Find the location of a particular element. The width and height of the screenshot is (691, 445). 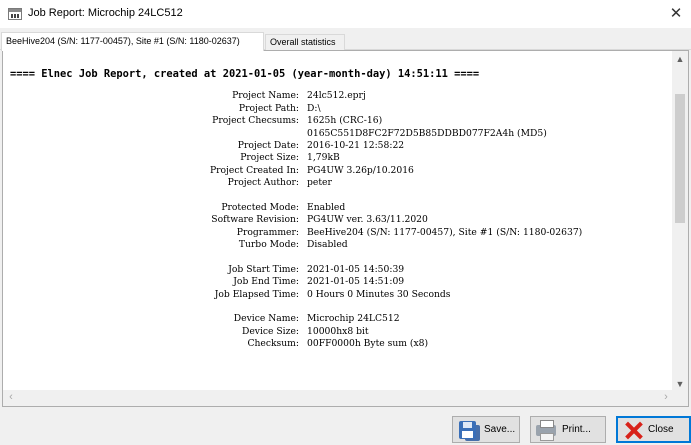

row-value: PG4UW ver. 3.63/11.2020 is located at coordinates (367, 220).